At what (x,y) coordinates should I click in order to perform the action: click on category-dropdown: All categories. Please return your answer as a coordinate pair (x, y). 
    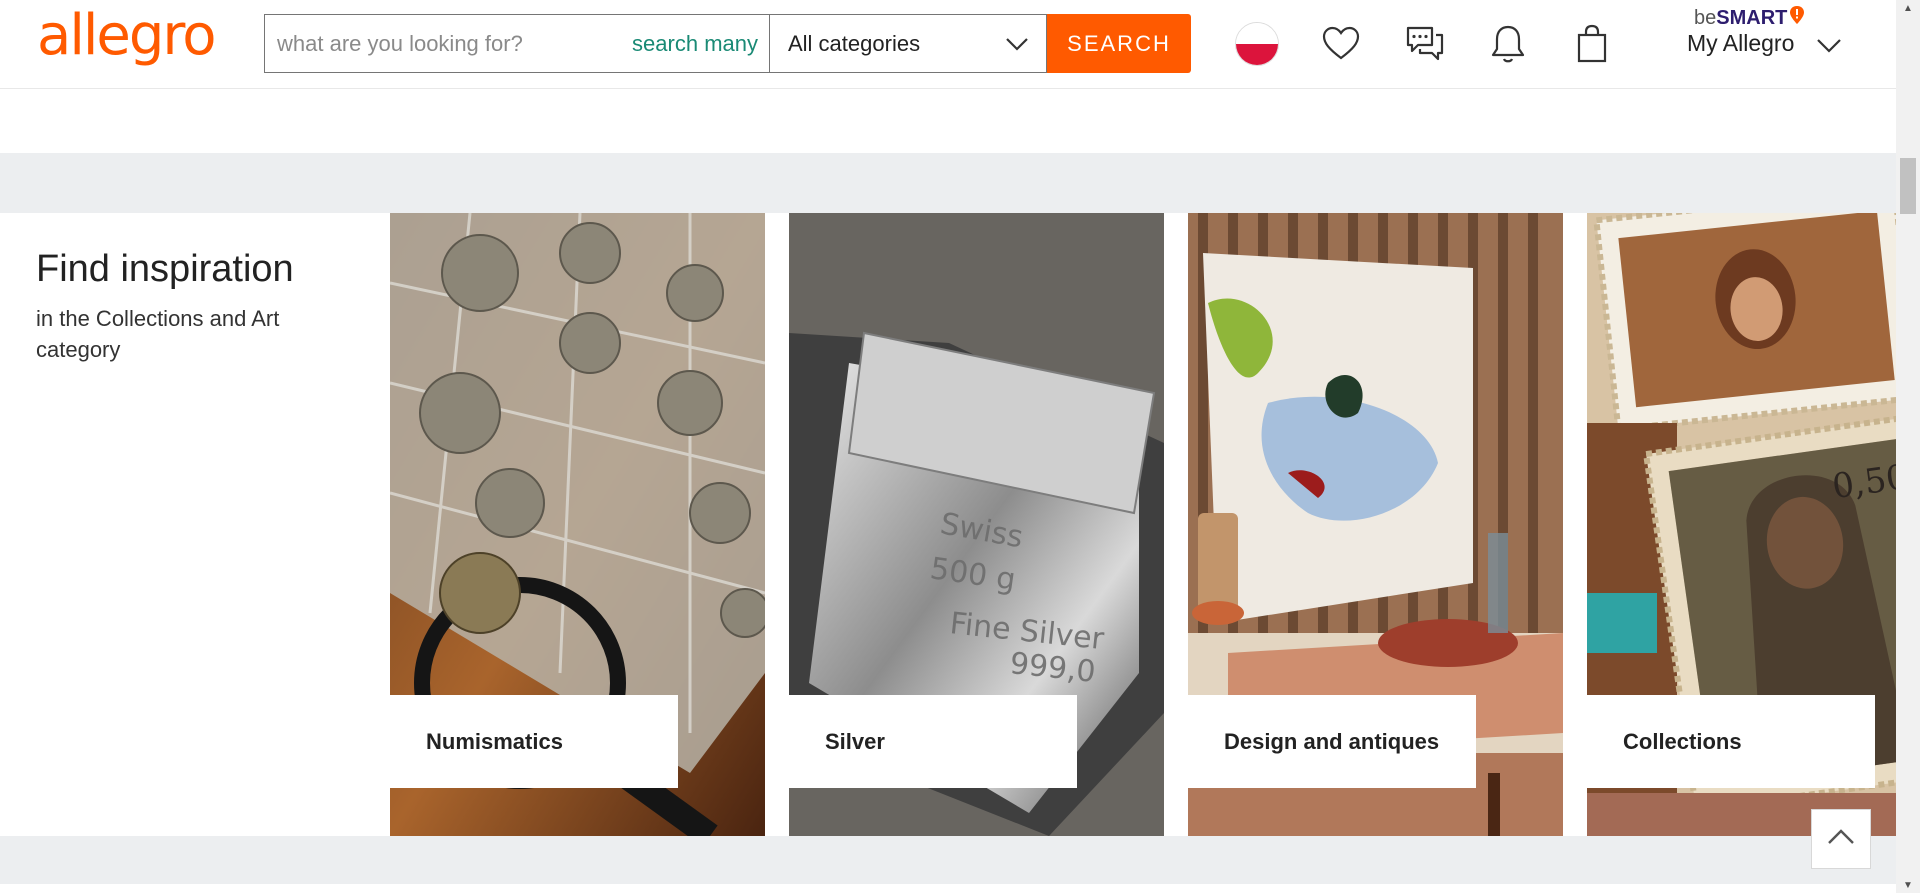
    Looking at the image, I should click on (908, 43).